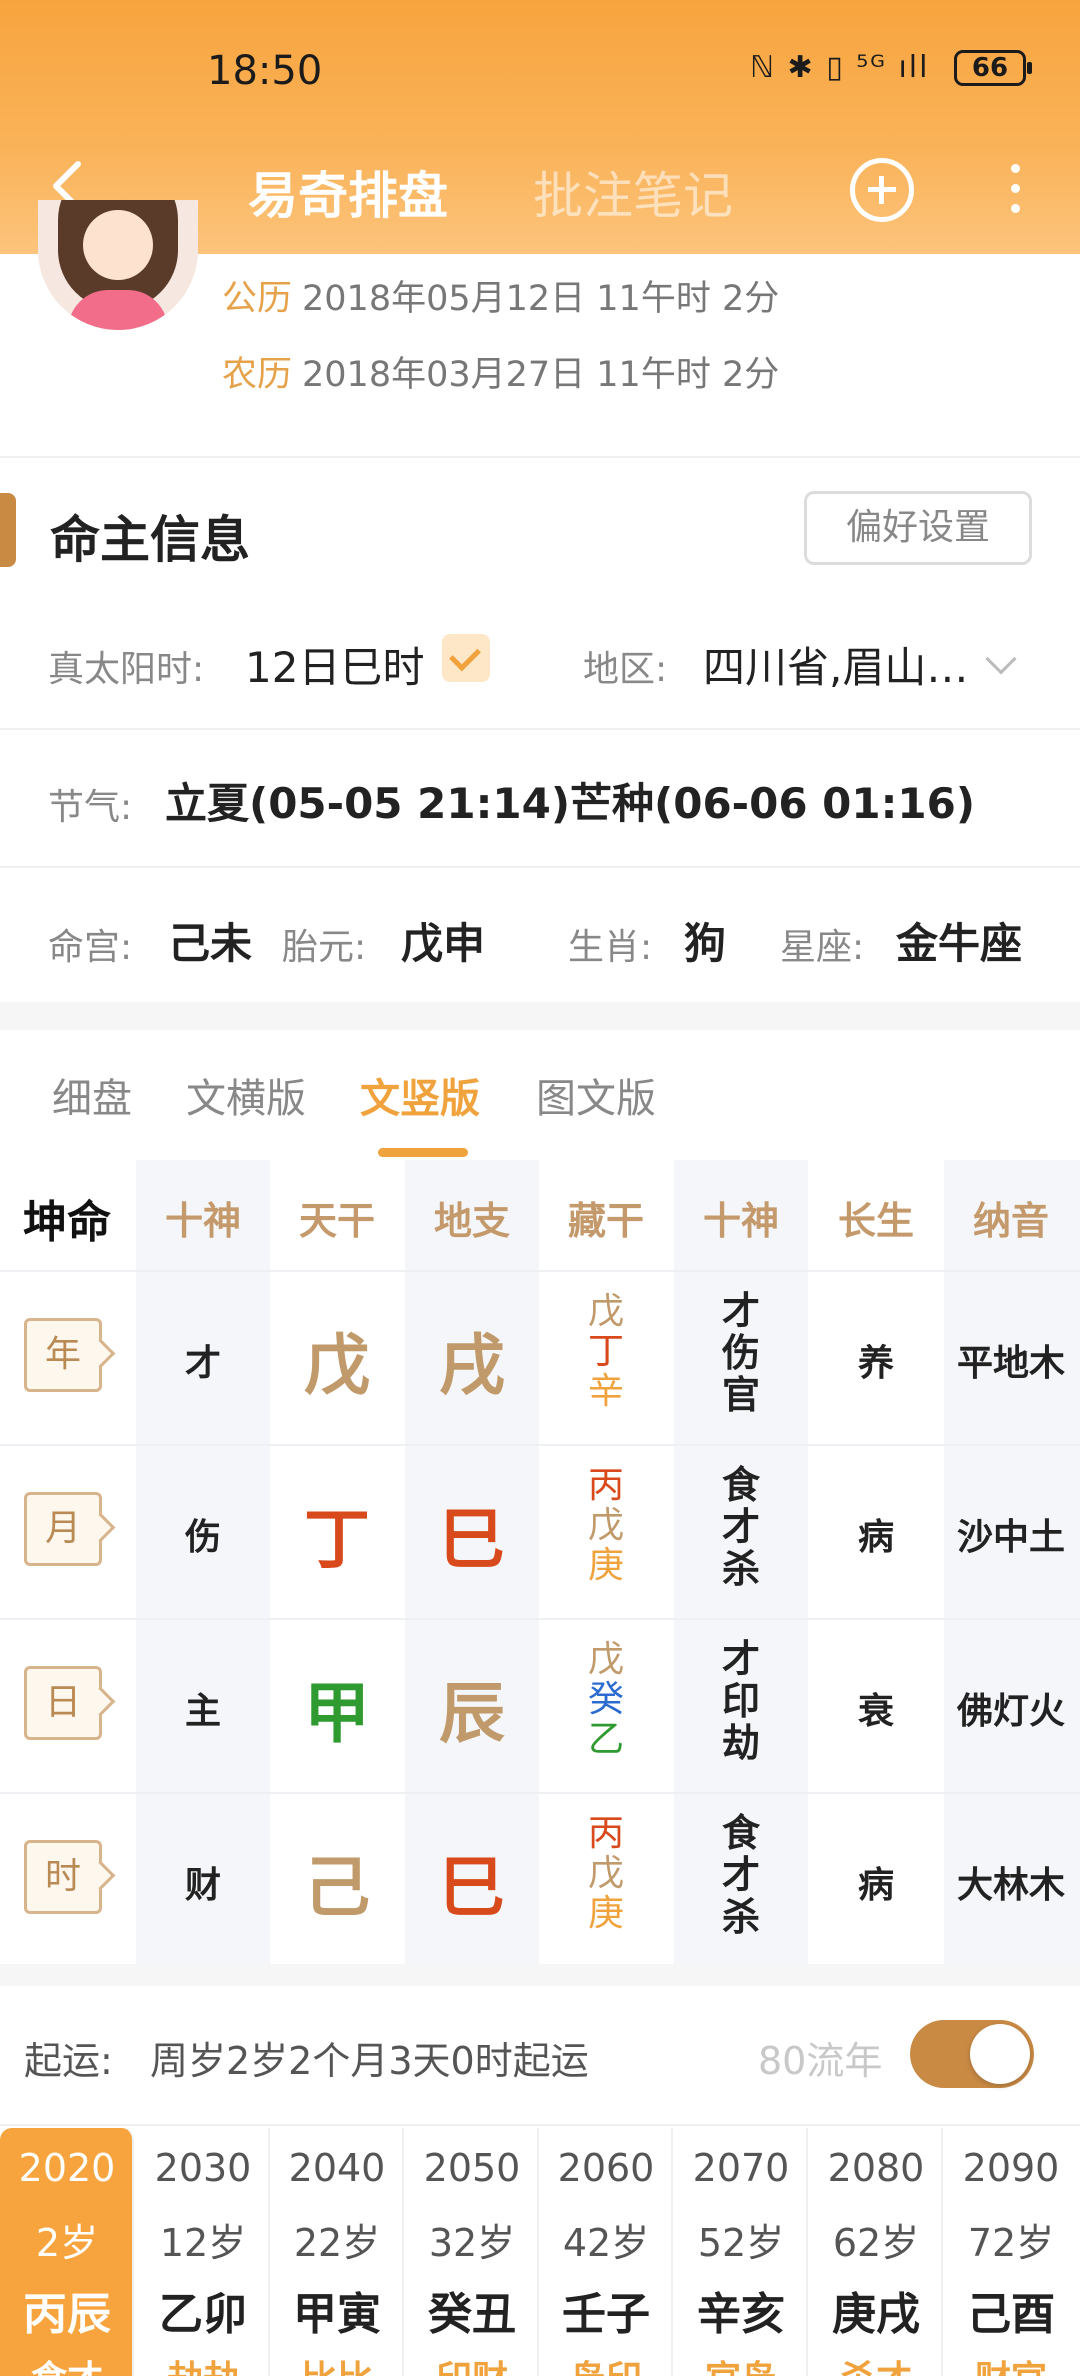  What do you see at coordinates (257, 375) in the screenshot?
I see `lunar-date-label: 农历` at bounding box center [257, 375].